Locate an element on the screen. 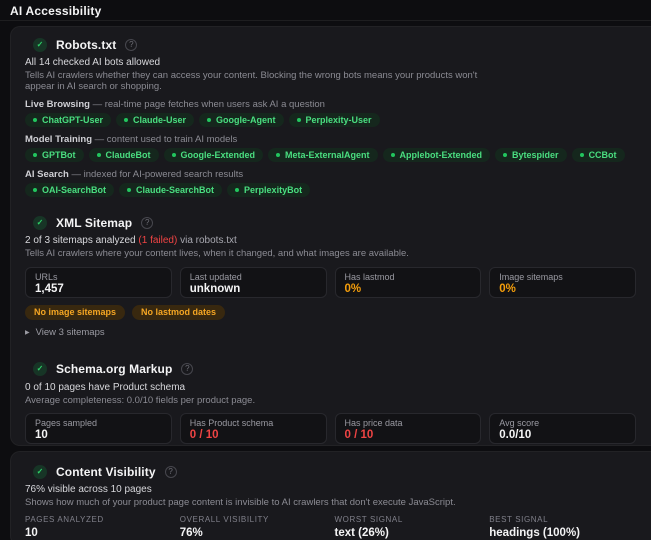 Image resolution: width=651 pixels, height=540 pixels. bot-name: Perplexity-User is located at coordinates (338, 119).